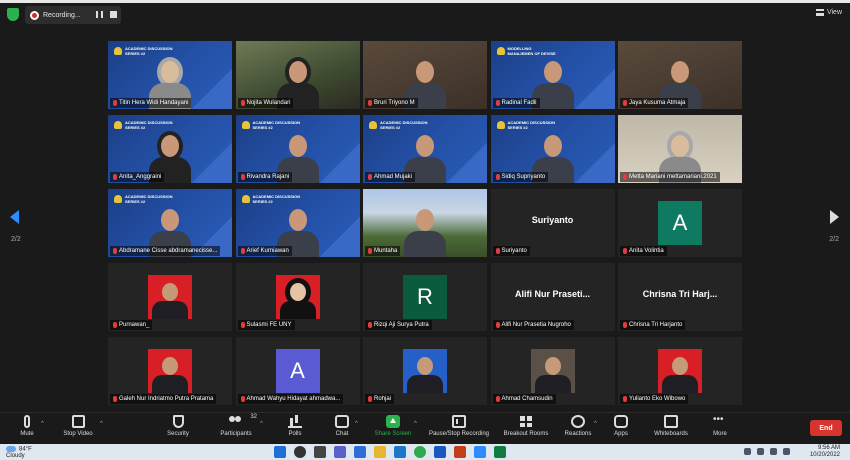 The height and width of the screenshot is (460, 850). What do you see at coordinates (340, 452) in the screenshot?
I see `teams-icon` at bounding box center [340, 452].